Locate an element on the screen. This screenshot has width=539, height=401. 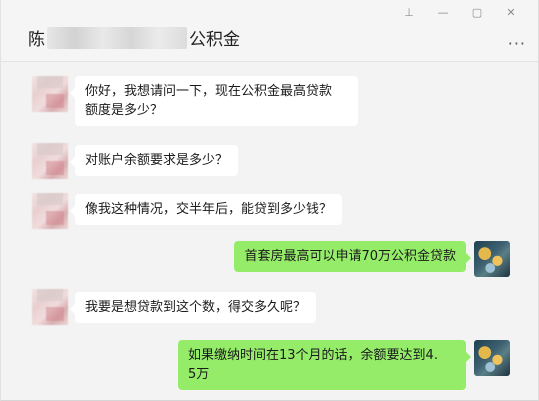
pin-icon: ⊥ is located at coordinates (409, 12).